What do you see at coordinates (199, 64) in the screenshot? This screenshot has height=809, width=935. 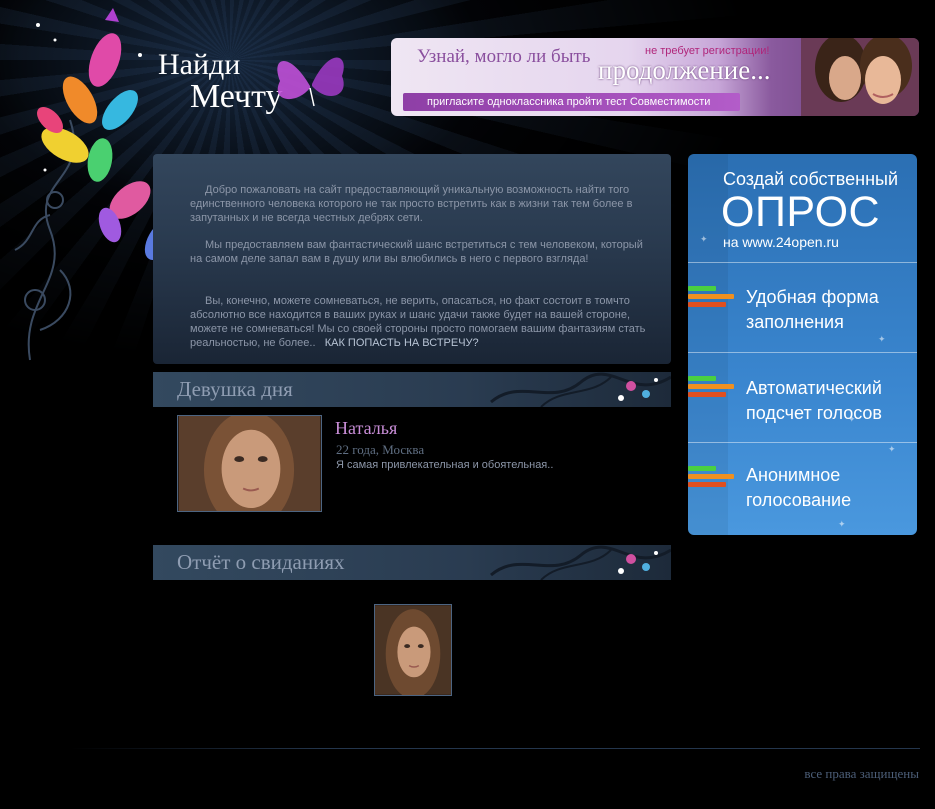 I see `logo-text-line1: Найди` at bounding box center [199, 64].